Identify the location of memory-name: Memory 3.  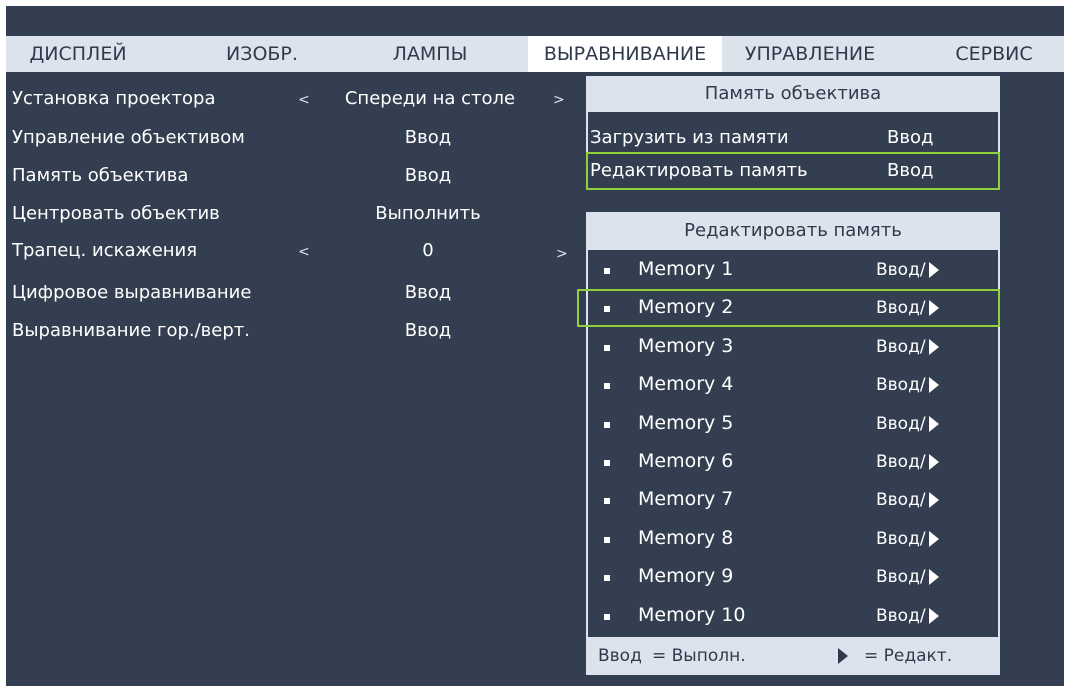
(686, 346).